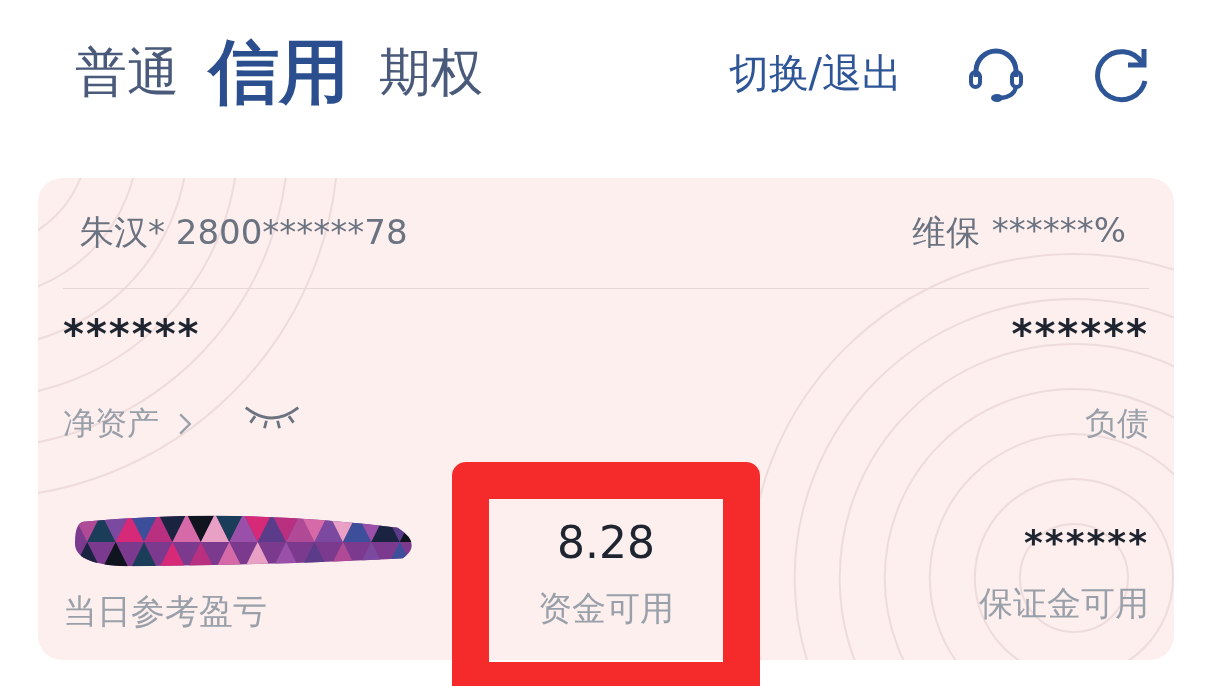 The width and height of the screenshot is (1212, 686). Describe the element at coordinates (132, 334) in the screenshot. I see `net-assets-value: ******` at that location.